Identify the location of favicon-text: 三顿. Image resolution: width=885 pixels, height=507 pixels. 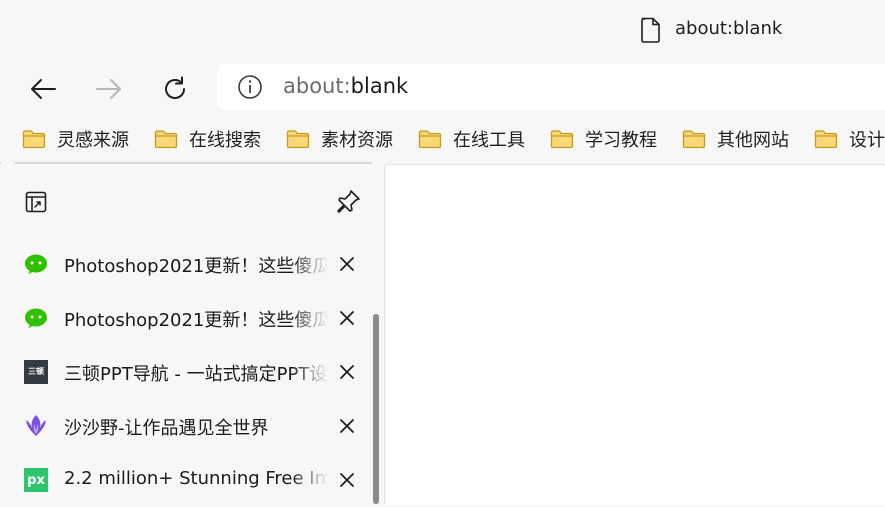
(36, 371).